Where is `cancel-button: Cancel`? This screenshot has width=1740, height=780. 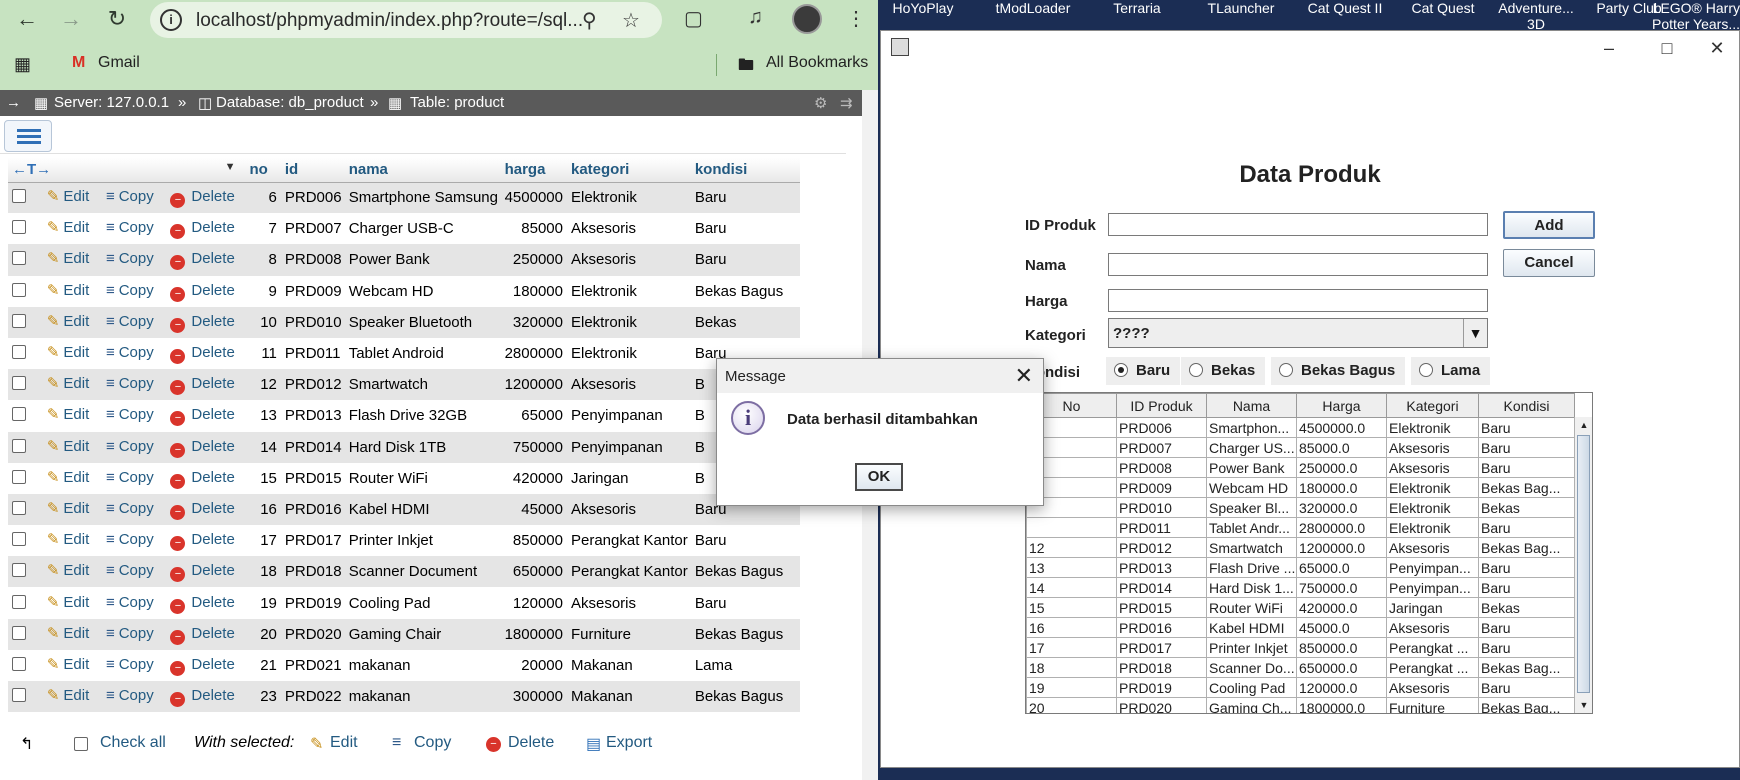
cancel-button: Cancel is located at coordinates (1549, 263).